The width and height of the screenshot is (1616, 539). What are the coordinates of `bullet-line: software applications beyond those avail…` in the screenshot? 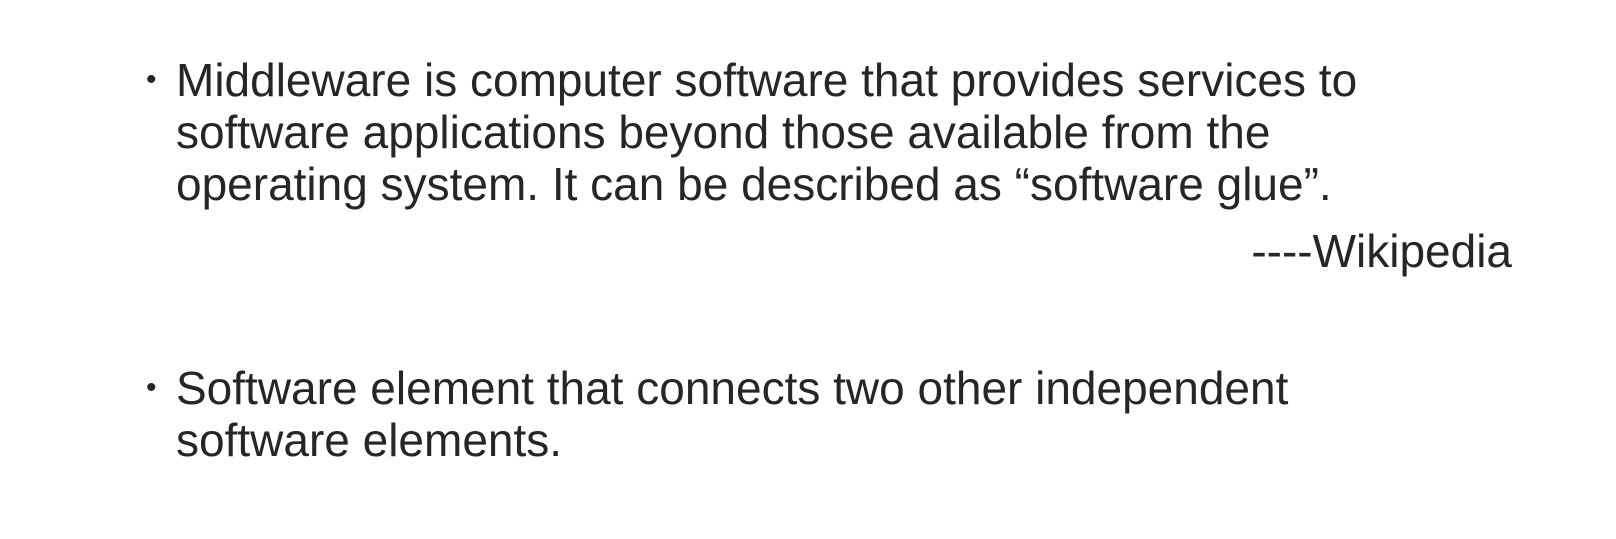 It's located at (723, 132).